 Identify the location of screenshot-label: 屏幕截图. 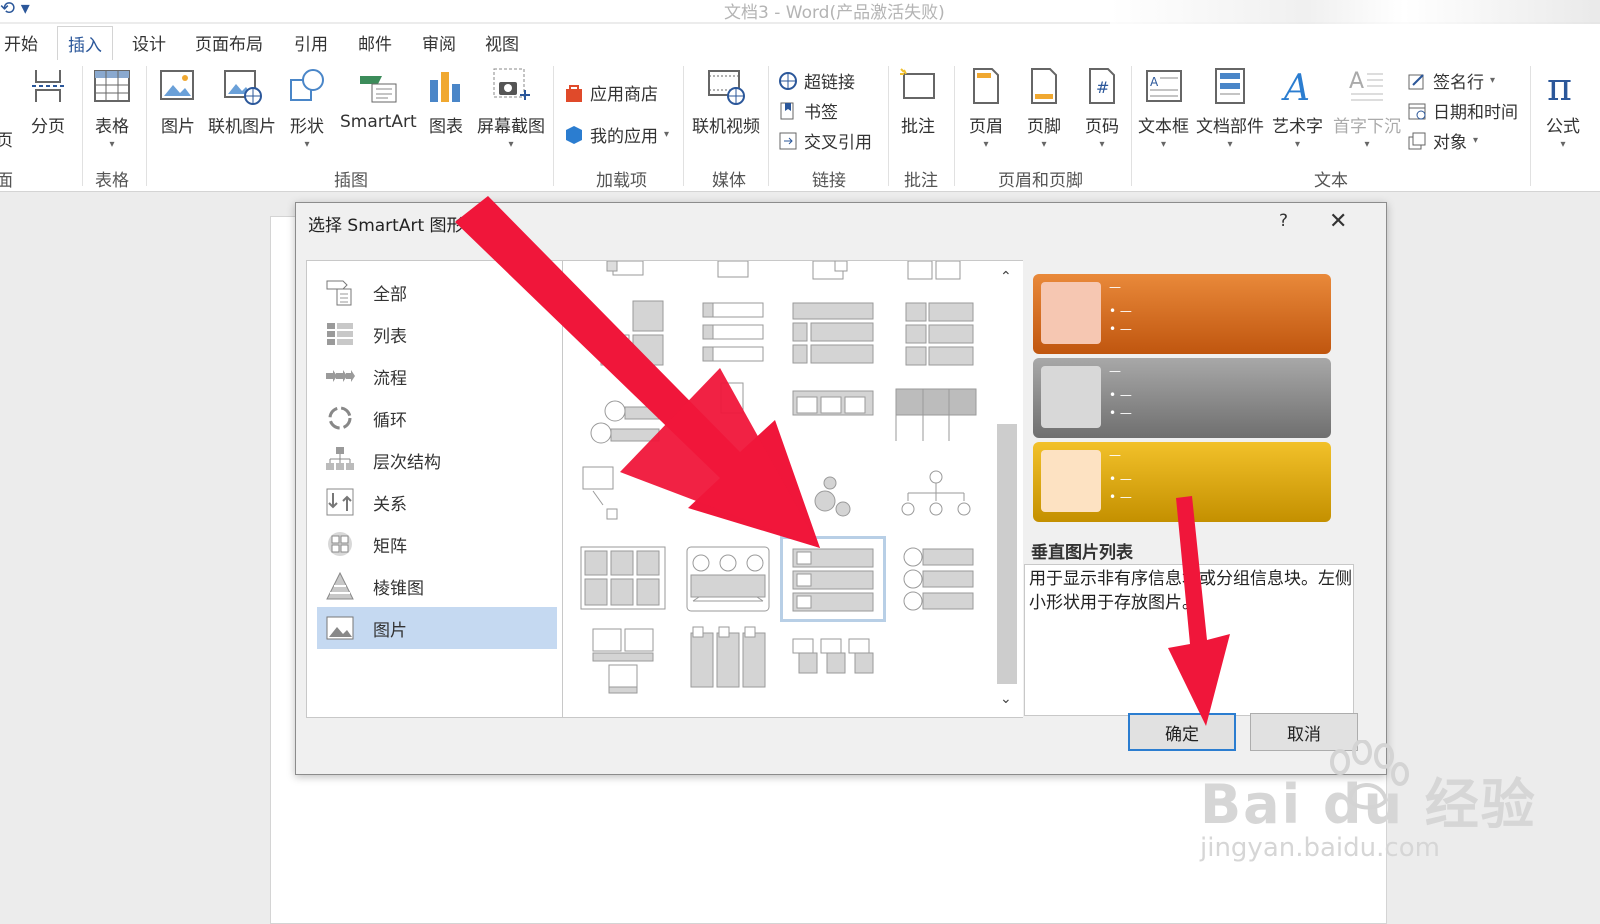
(511, 127).